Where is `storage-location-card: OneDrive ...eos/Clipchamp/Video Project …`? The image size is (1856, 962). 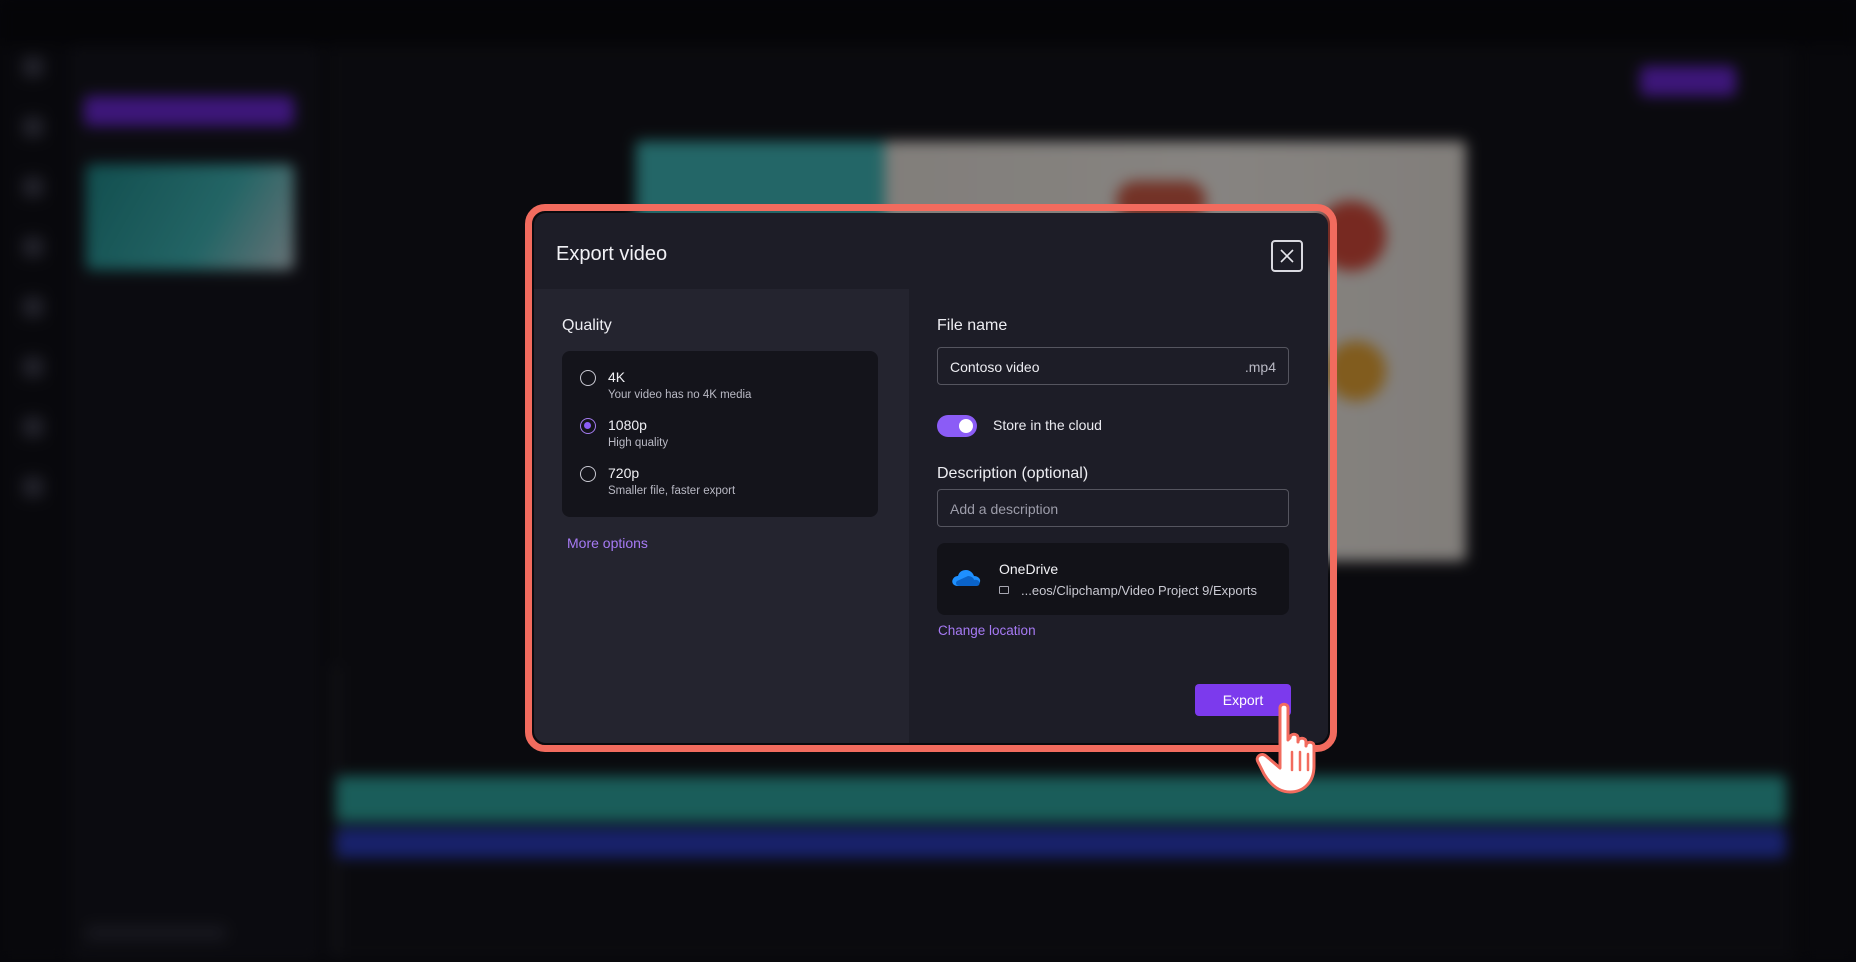 storage-location-card: OneDrive ...eos/Clipchamp/Video Project … is located at coordinates (1113, 579).